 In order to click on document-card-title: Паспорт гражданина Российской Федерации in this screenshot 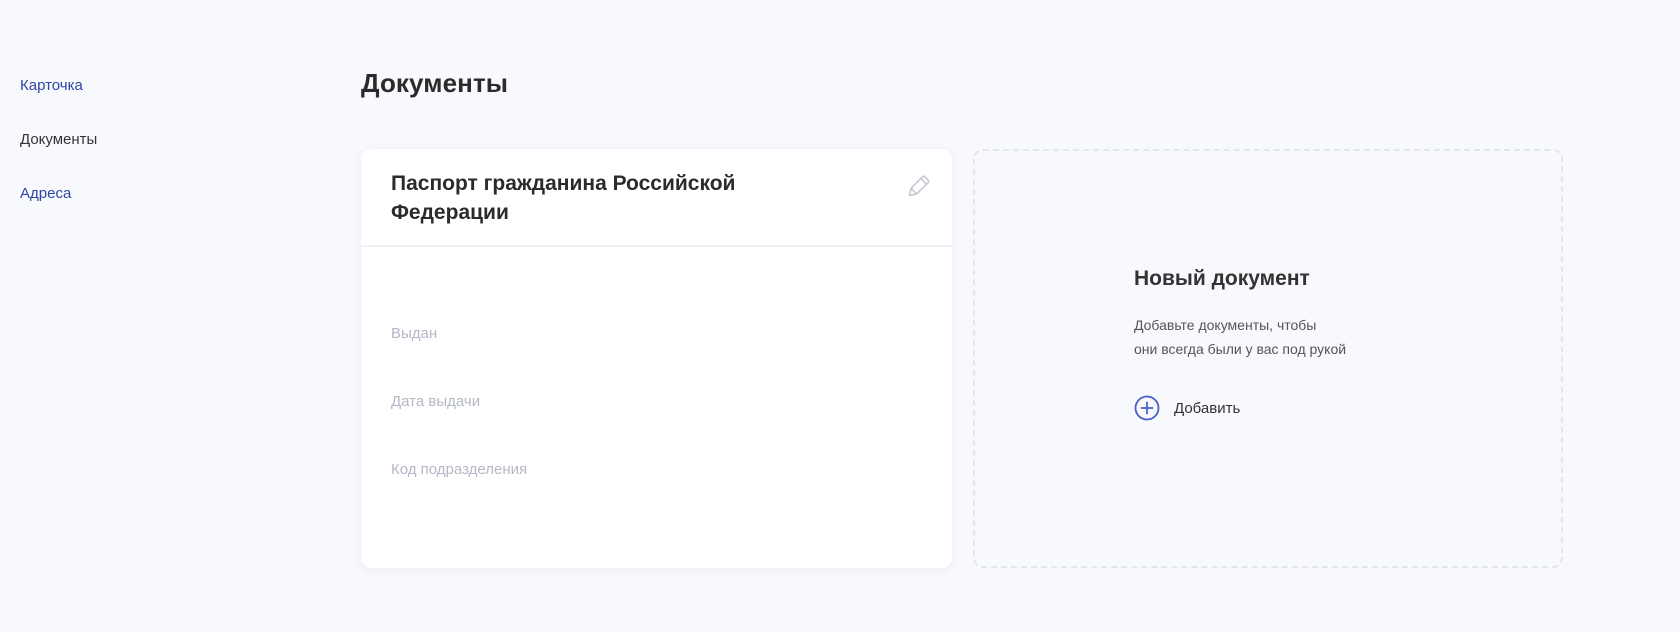, I will do `click(563, 198)`.